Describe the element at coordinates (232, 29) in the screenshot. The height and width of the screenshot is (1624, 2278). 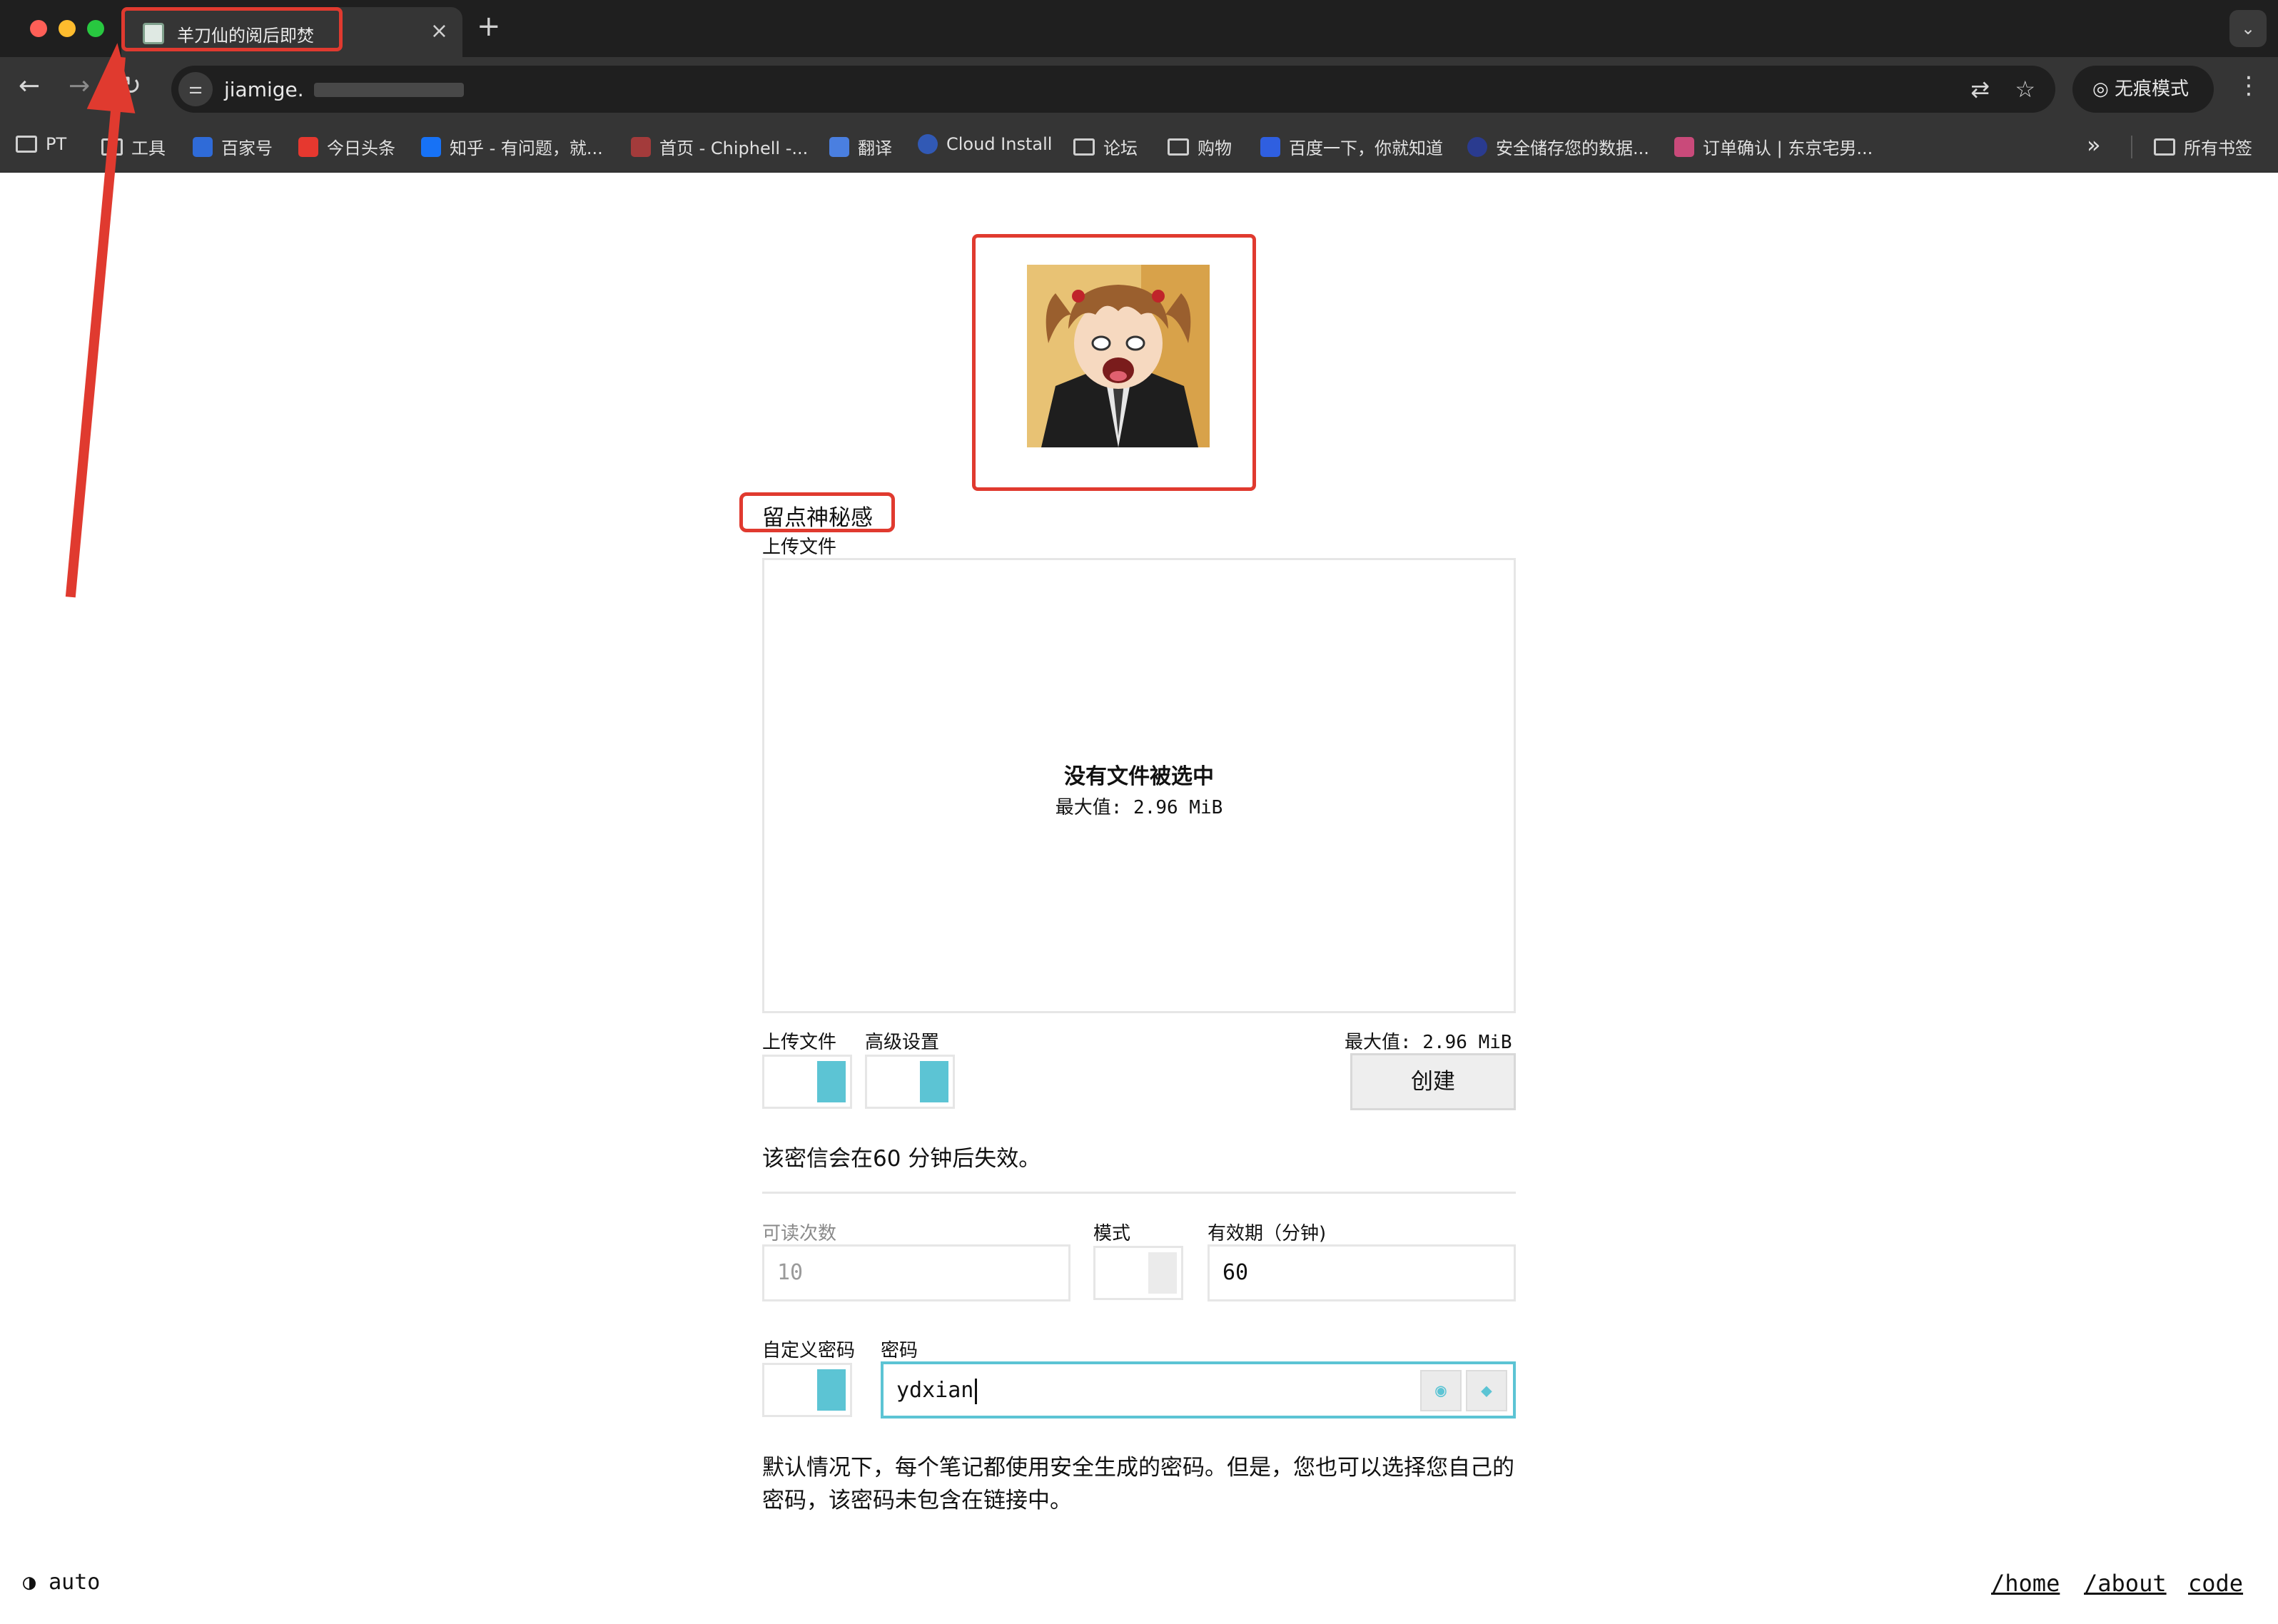
I see `tab-highlight-box` at that location.